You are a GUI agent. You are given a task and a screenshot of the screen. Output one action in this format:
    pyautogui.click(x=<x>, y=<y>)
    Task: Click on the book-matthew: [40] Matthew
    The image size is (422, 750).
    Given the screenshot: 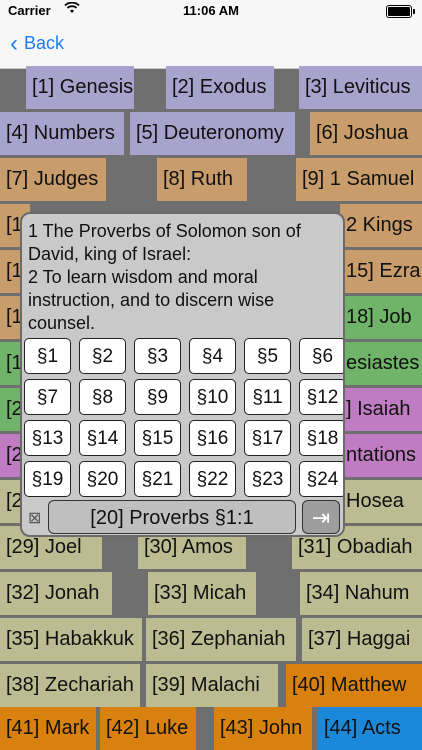 What is the action you would take?
    pyautogui.click(x=354, y=685)
    